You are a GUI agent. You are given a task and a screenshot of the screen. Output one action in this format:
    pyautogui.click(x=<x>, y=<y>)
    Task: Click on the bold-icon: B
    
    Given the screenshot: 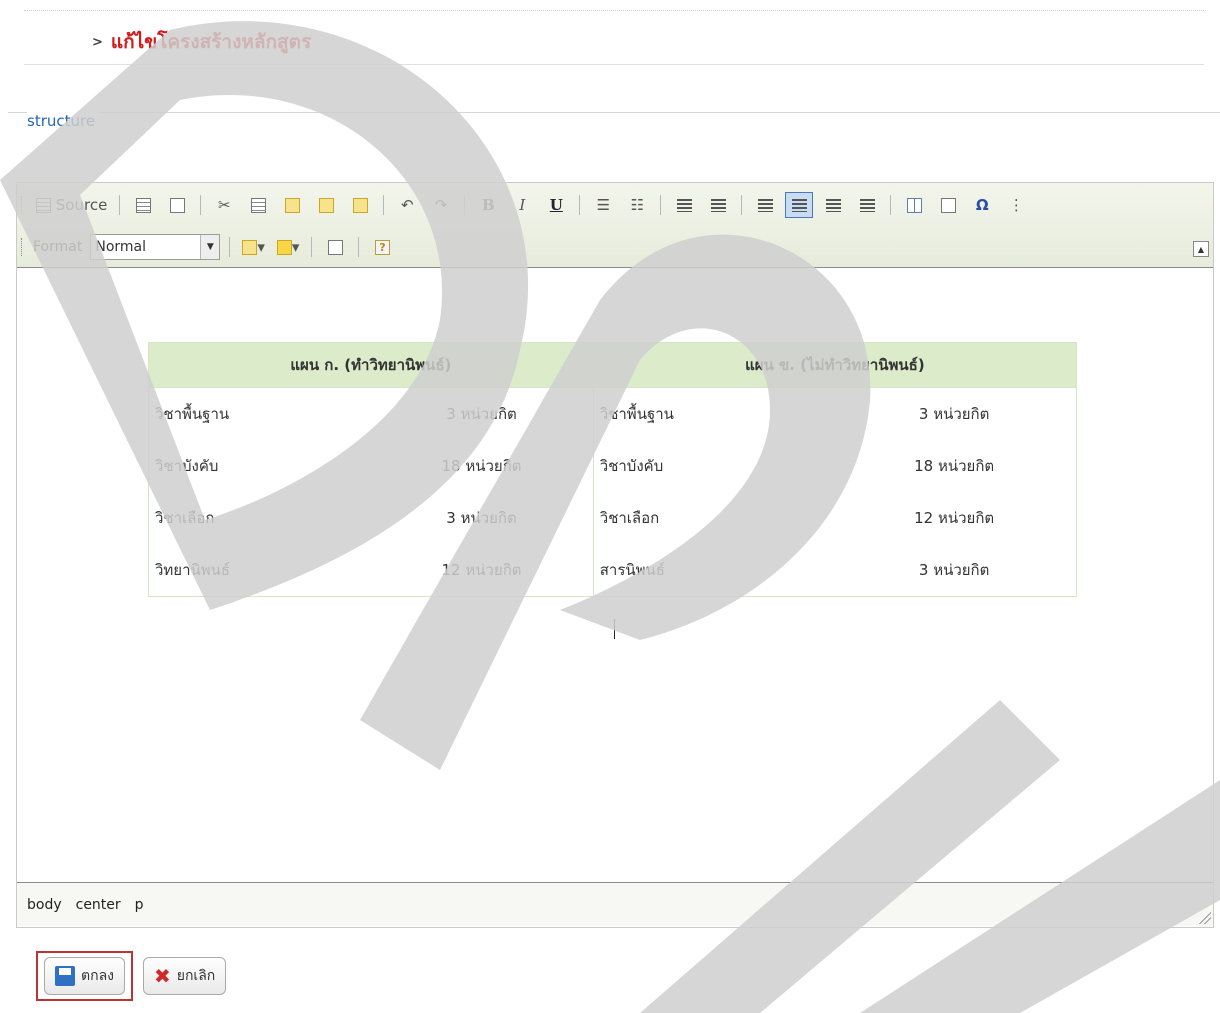 What is the action you would take?
    pyautogui.click(x=488, y=205)
    